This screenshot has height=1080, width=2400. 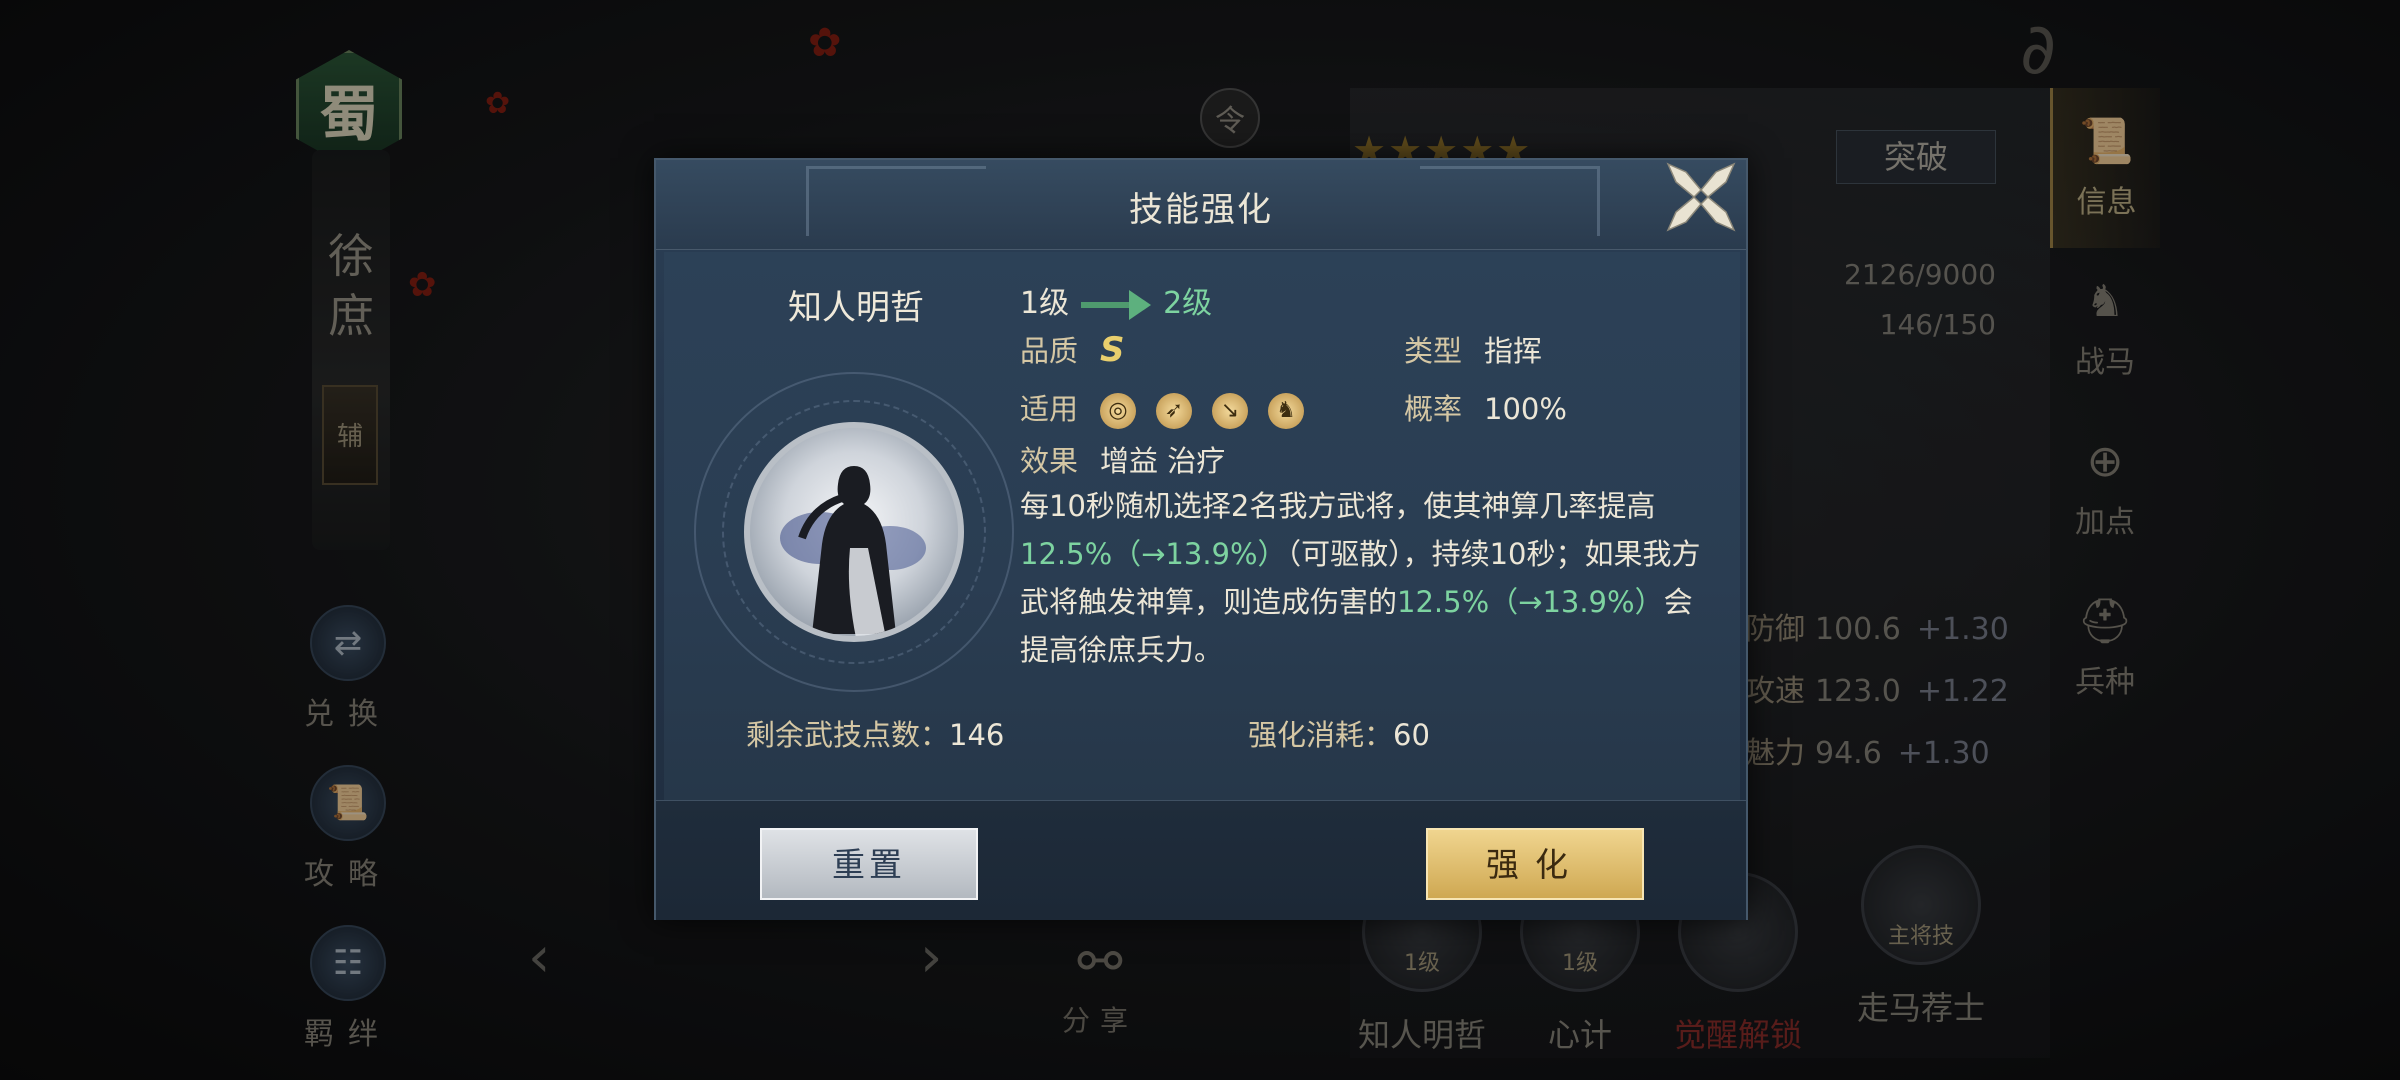 I want to click on tab-horse: ♞ 战马, so click(x=2105, y=328).